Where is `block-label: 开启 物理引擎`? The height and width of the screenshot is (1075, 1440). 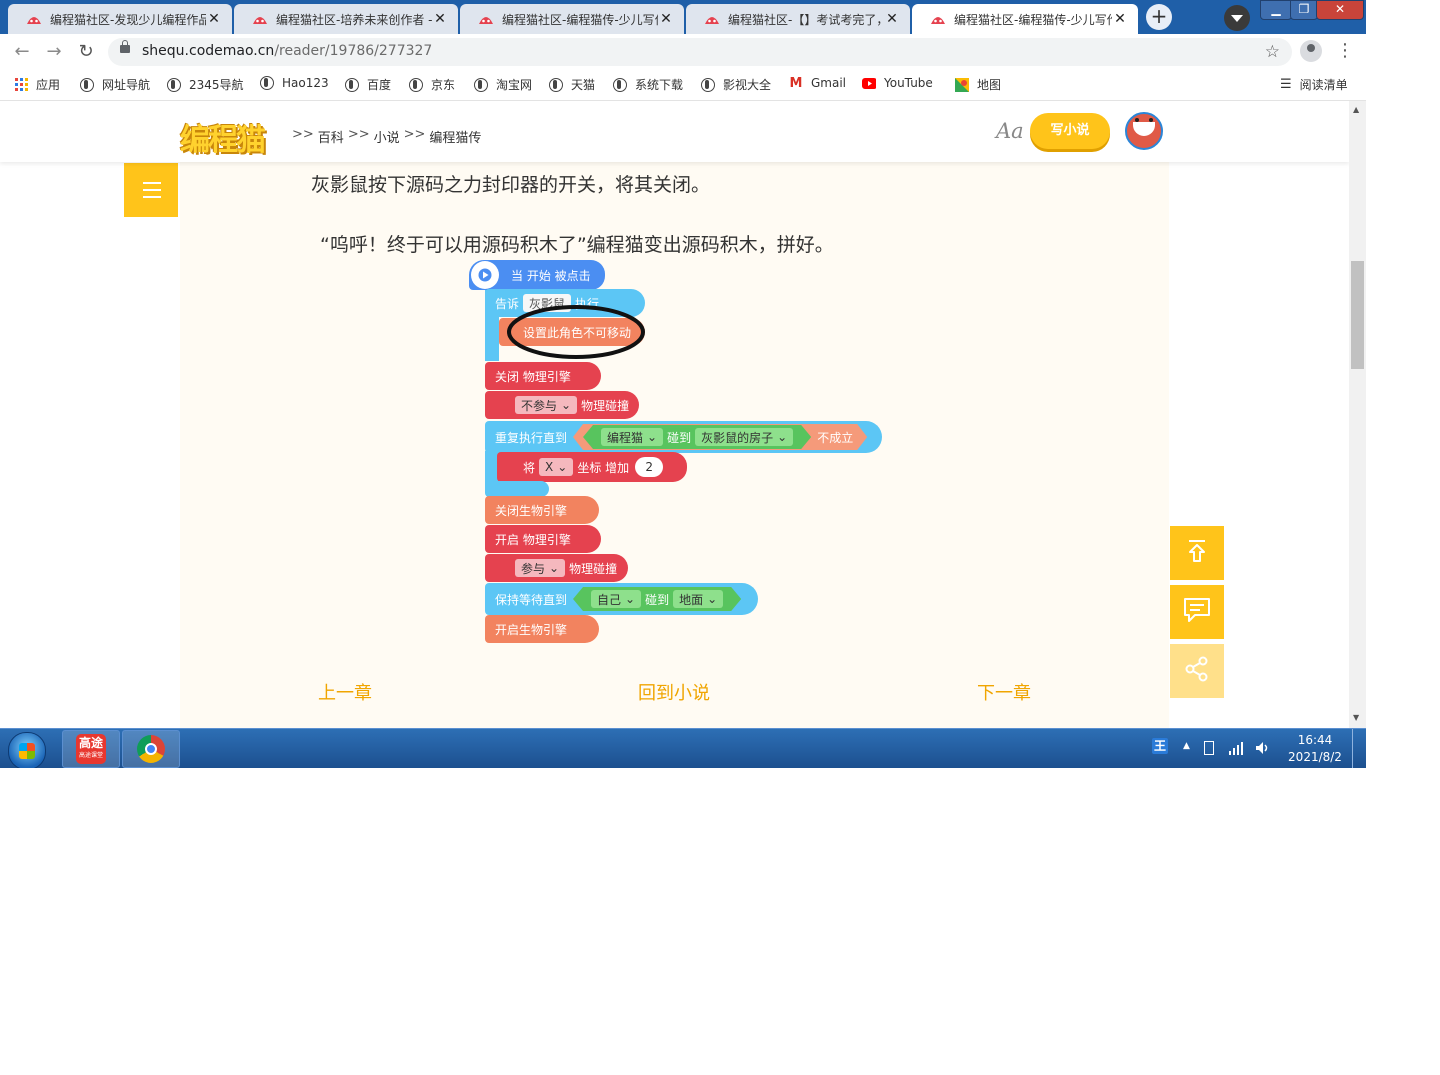
block-label: 开启 物理引擎 is located at coordinates (533, 539).